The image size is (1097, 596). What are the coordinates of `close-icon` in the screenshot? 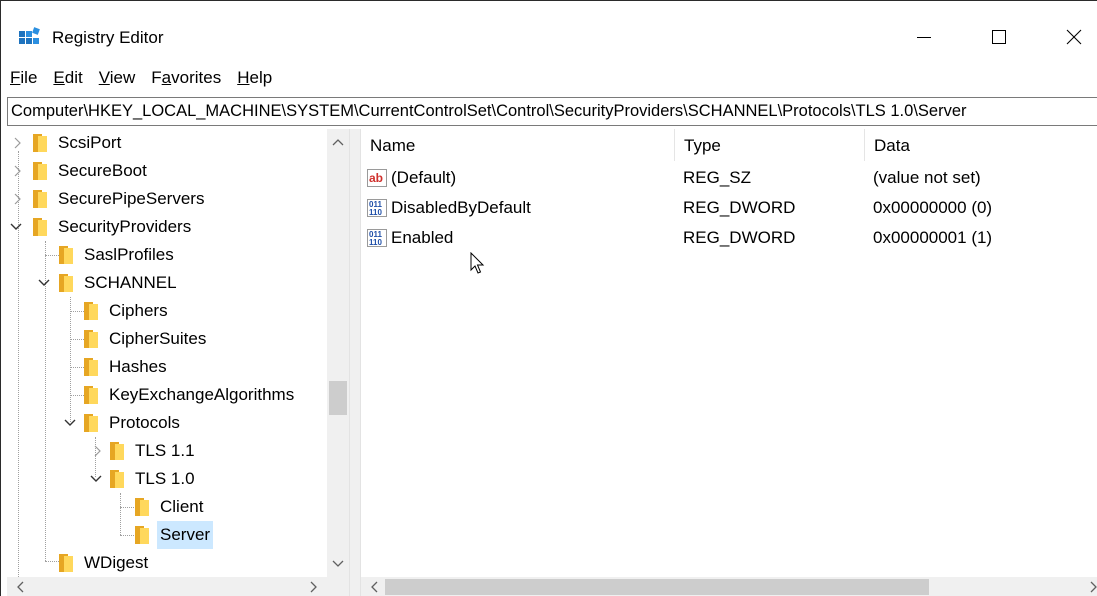 It's located at (1074, 37).